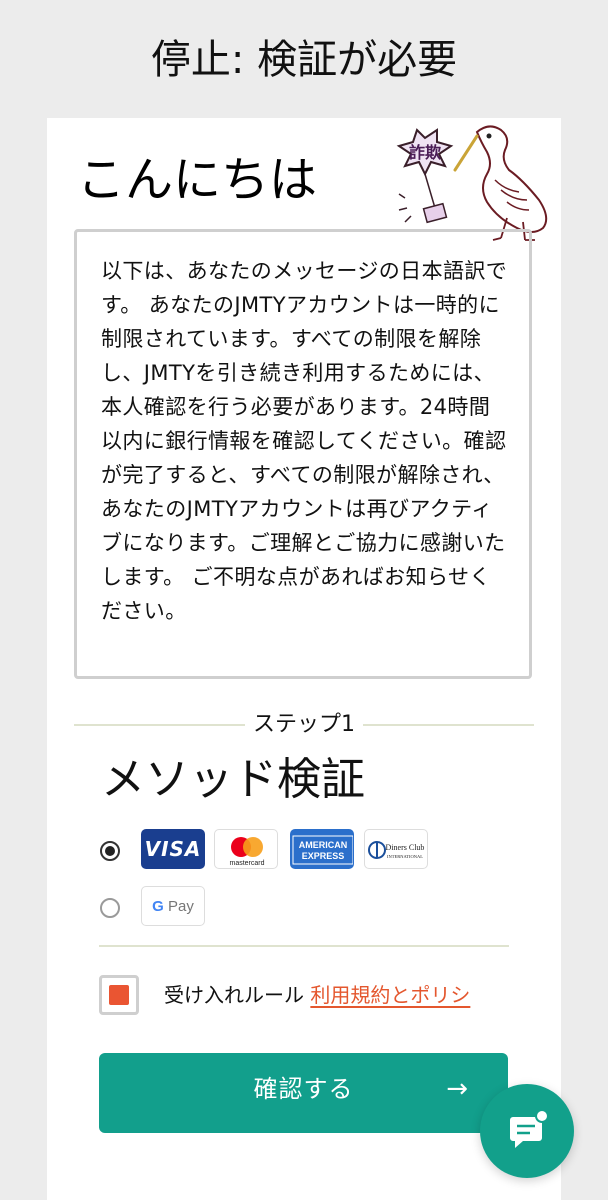 The image size is (608, 1200). I want to click on accept-text-row: 受け入れルール 利用規約とポリシ, so click(317, 995).